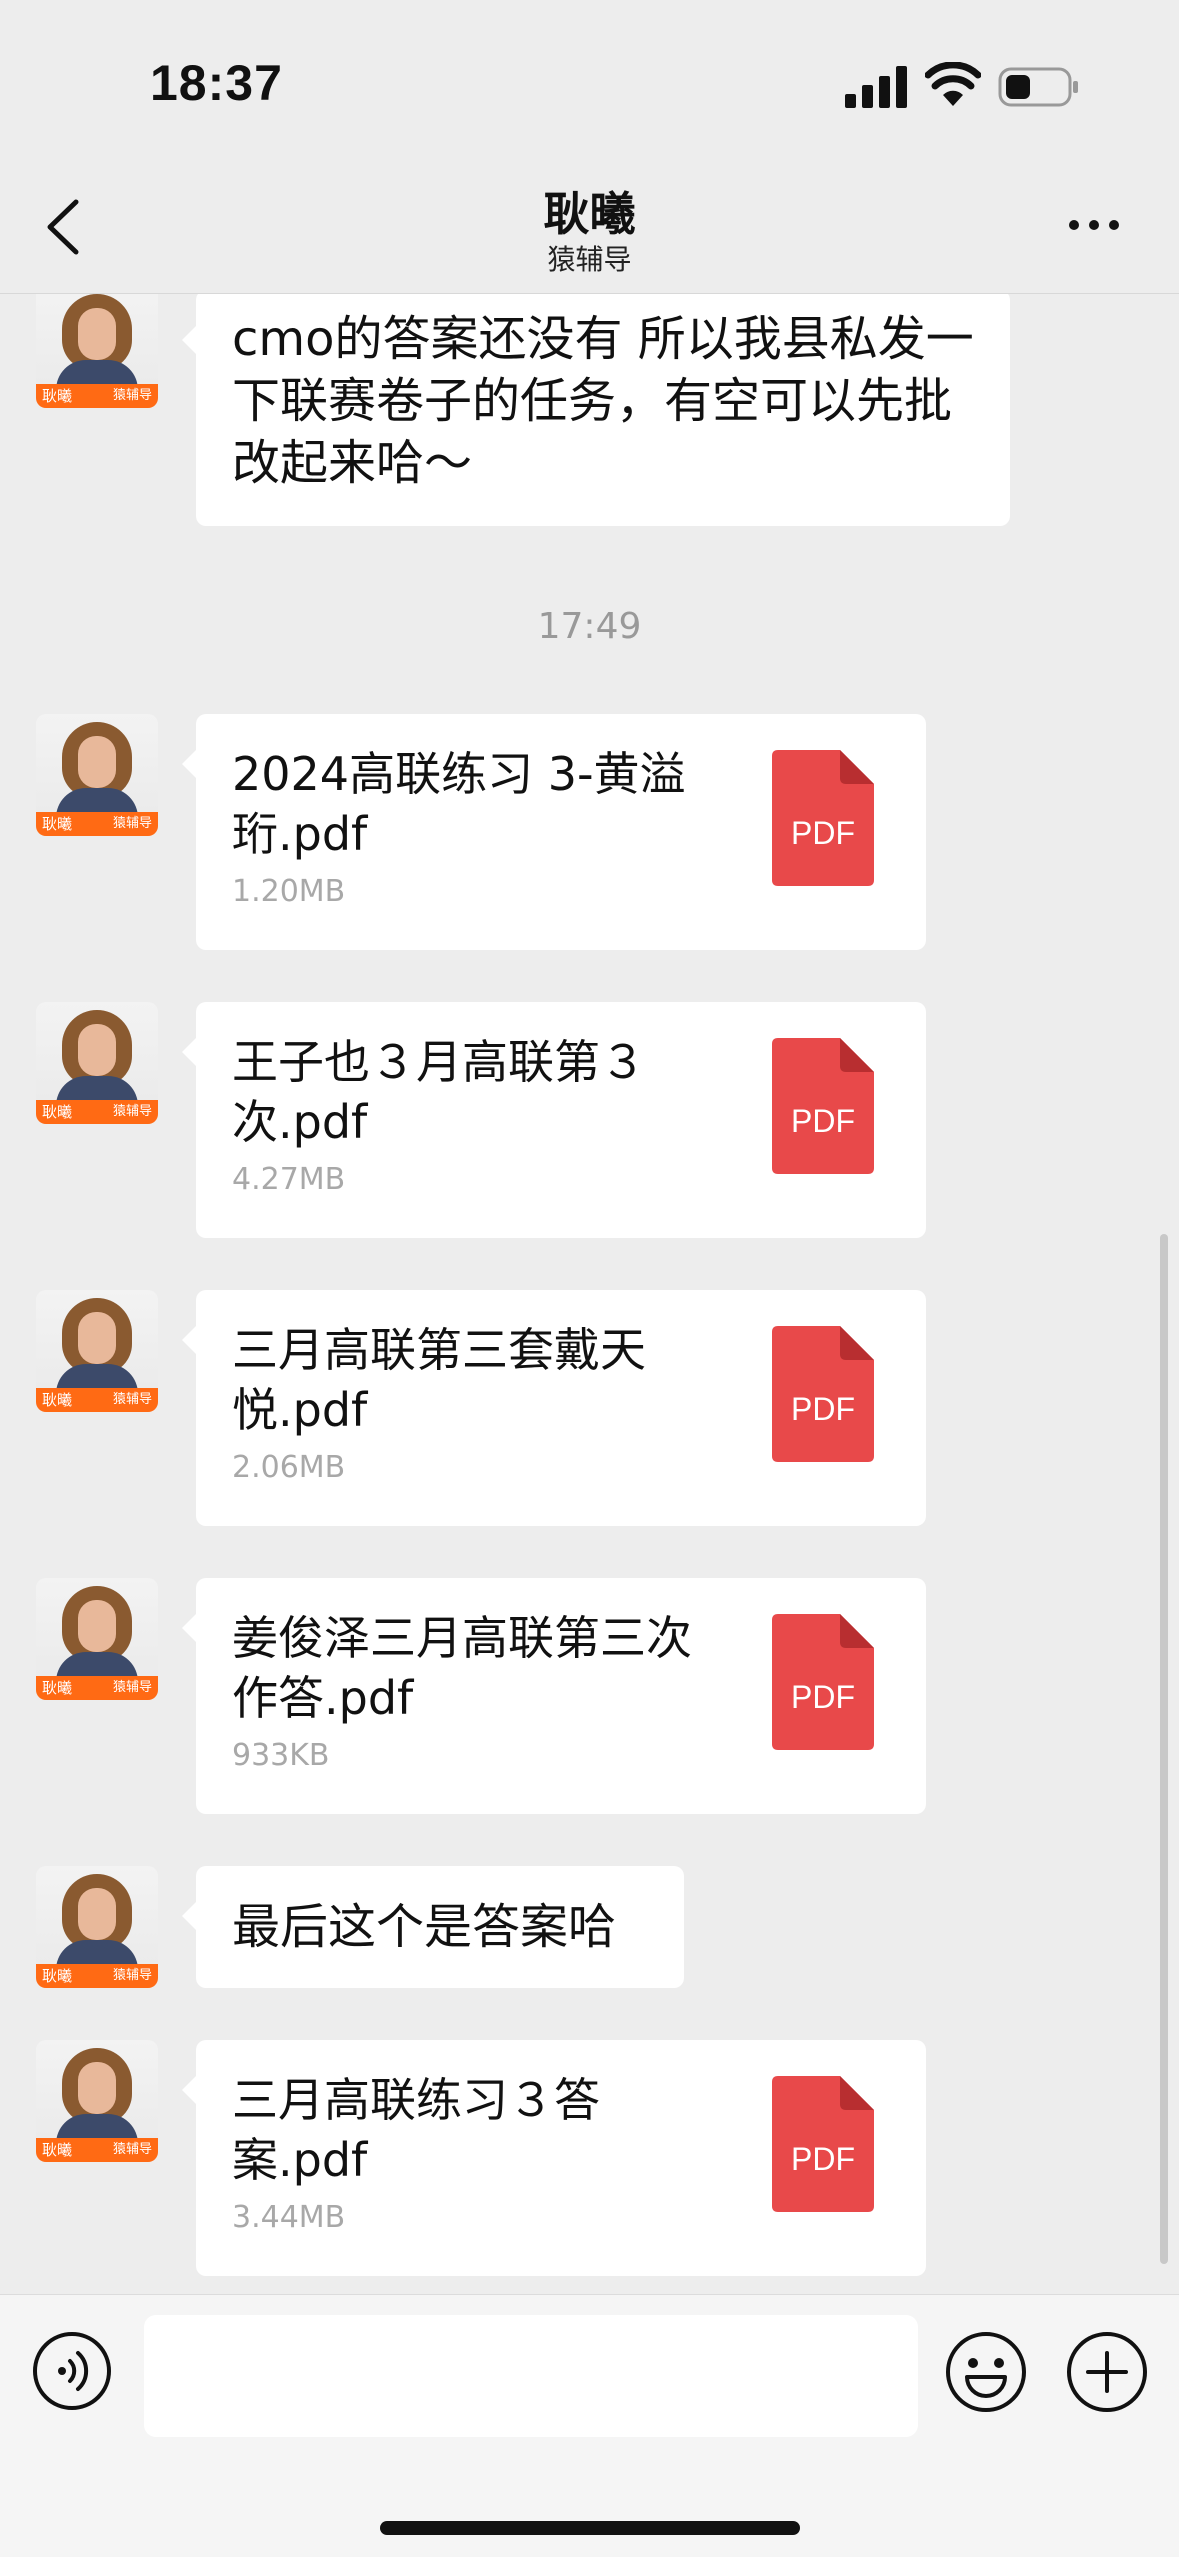 The image size is (1179, 2557). What do you see at coordinates (589, 214) in the screenshot?
I see `chat-title: 耿曦` at bounding box center [589, 214].